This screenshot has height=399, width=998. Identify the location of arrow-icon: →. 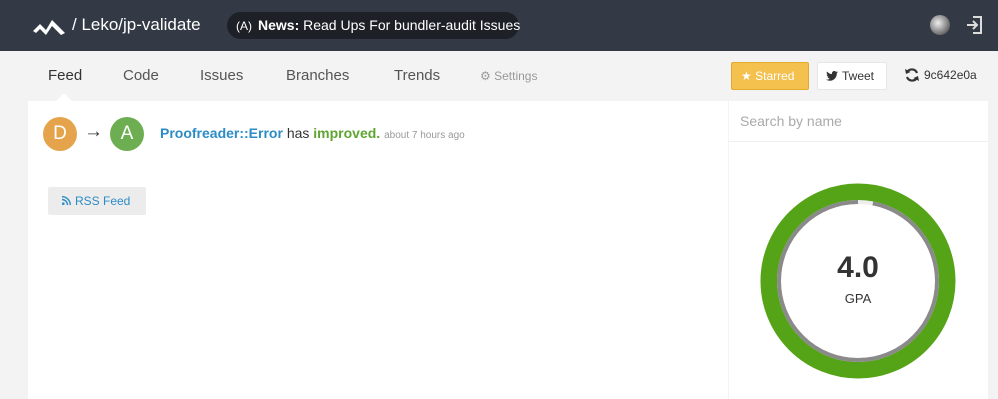
(93, 131).